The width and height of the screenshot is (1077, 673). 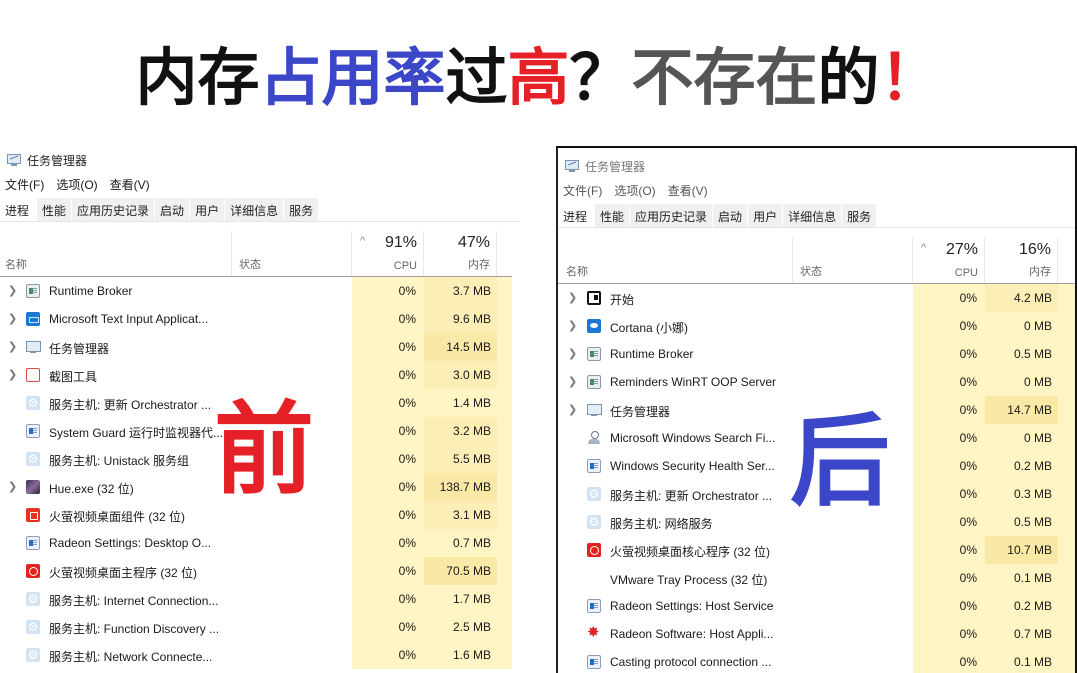 I want to click on column-cpu-label: CPU, so click(x=966, y=273).